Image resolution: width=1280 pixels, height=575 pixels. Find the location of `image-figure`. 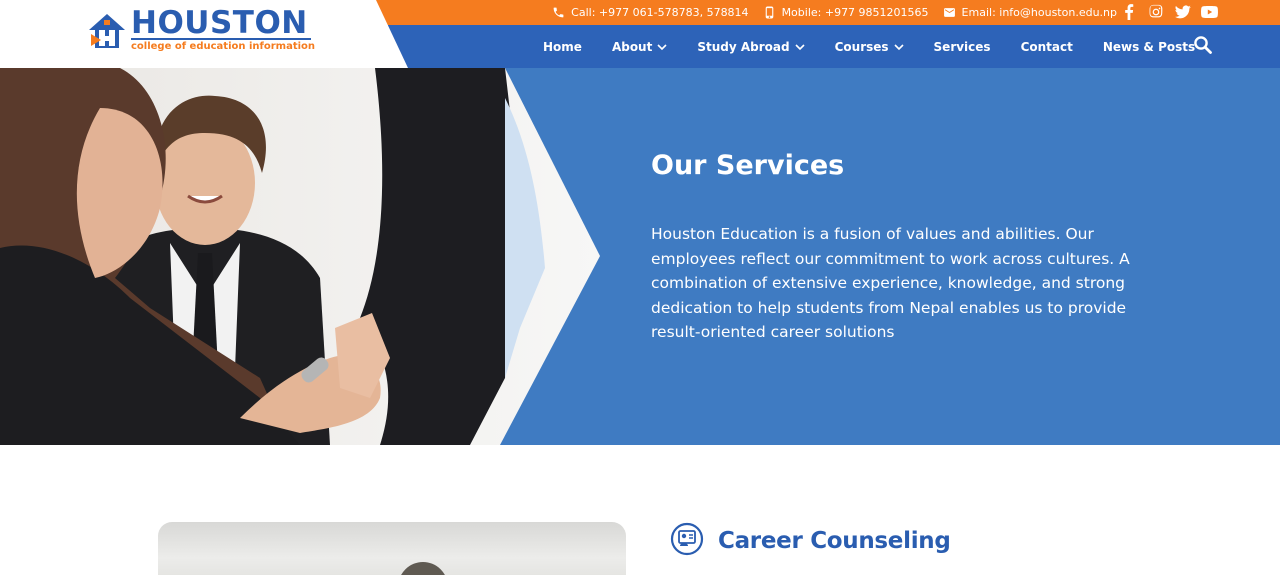

image-figure is located at coordinates (423, 568).